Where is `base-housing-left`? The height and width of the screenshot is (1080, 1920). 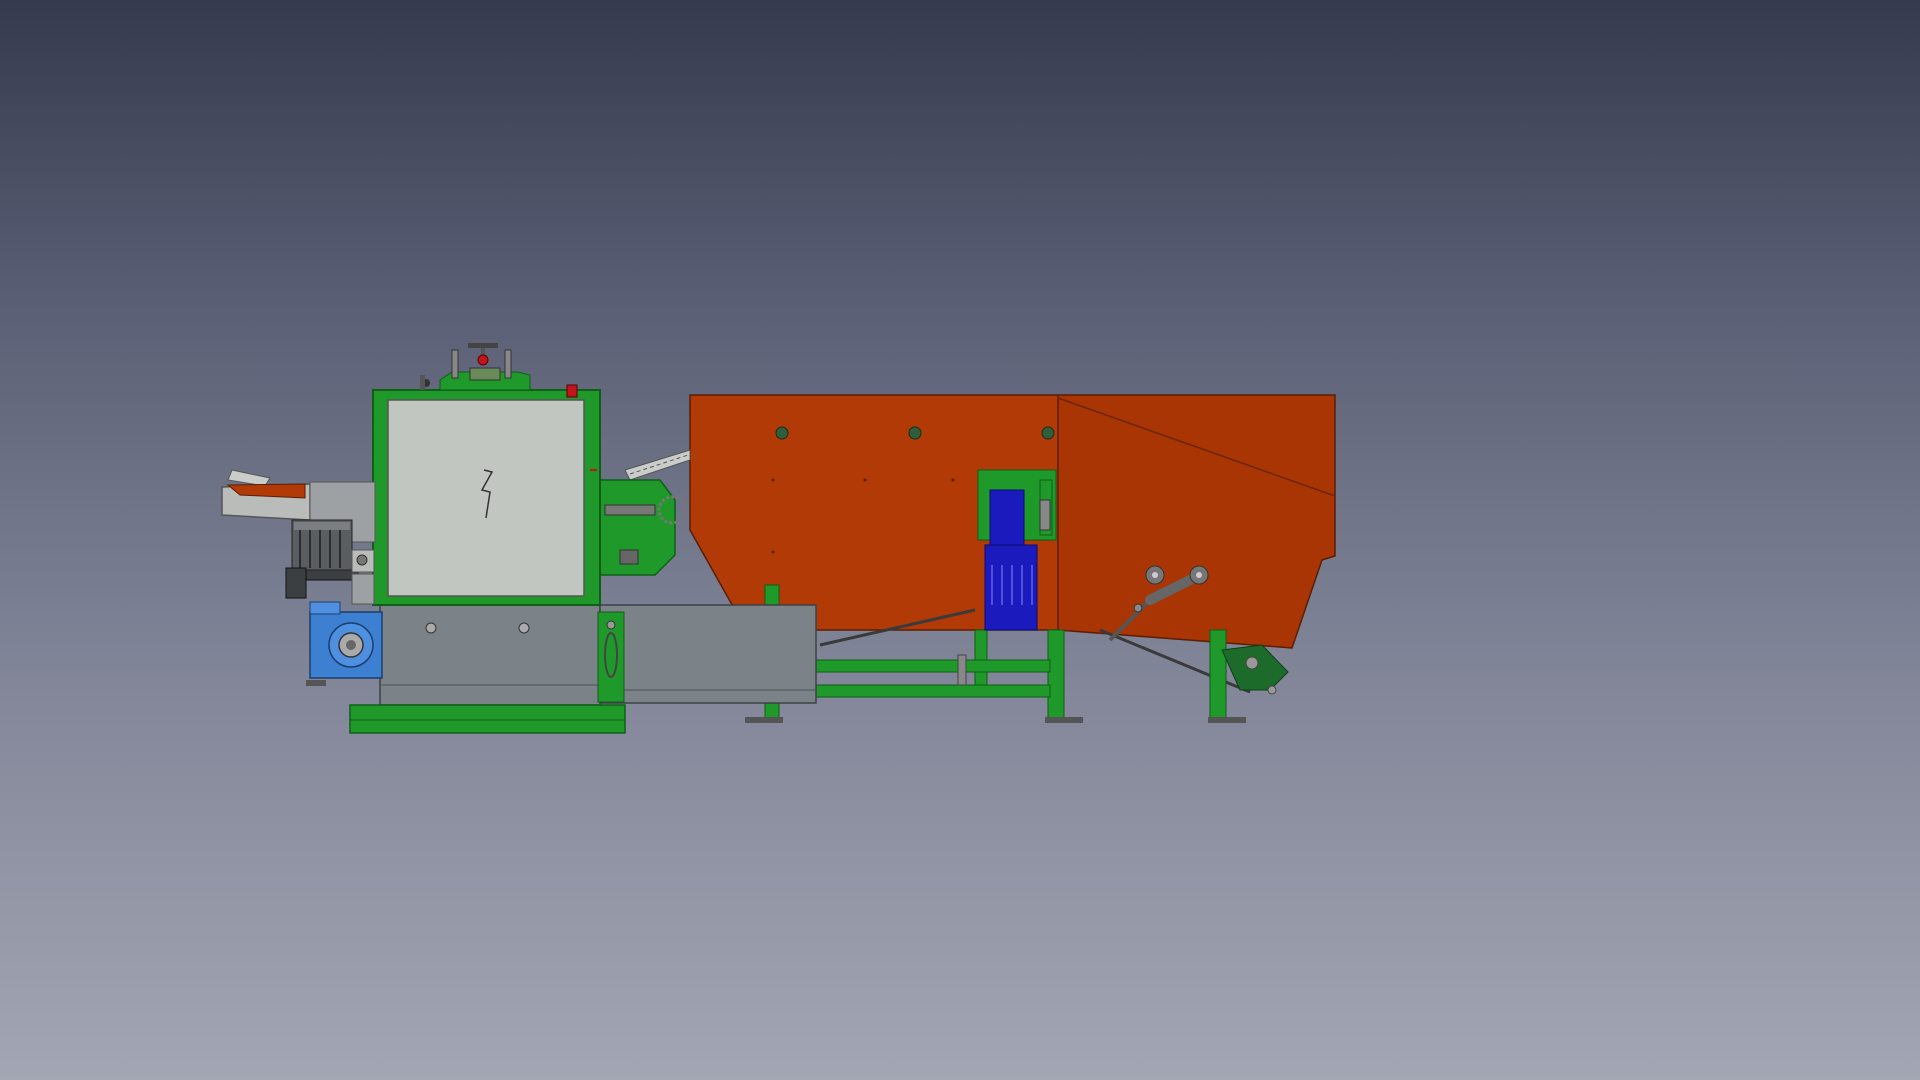
base-housing-left is located at coordinates (490, 652).